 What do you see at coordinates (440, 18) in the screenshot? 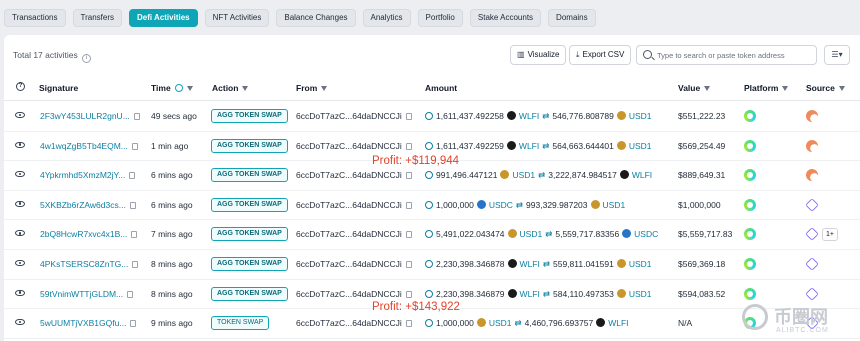
I see `tab-portfolio: Portfolio` at bounding box center [440, 18].